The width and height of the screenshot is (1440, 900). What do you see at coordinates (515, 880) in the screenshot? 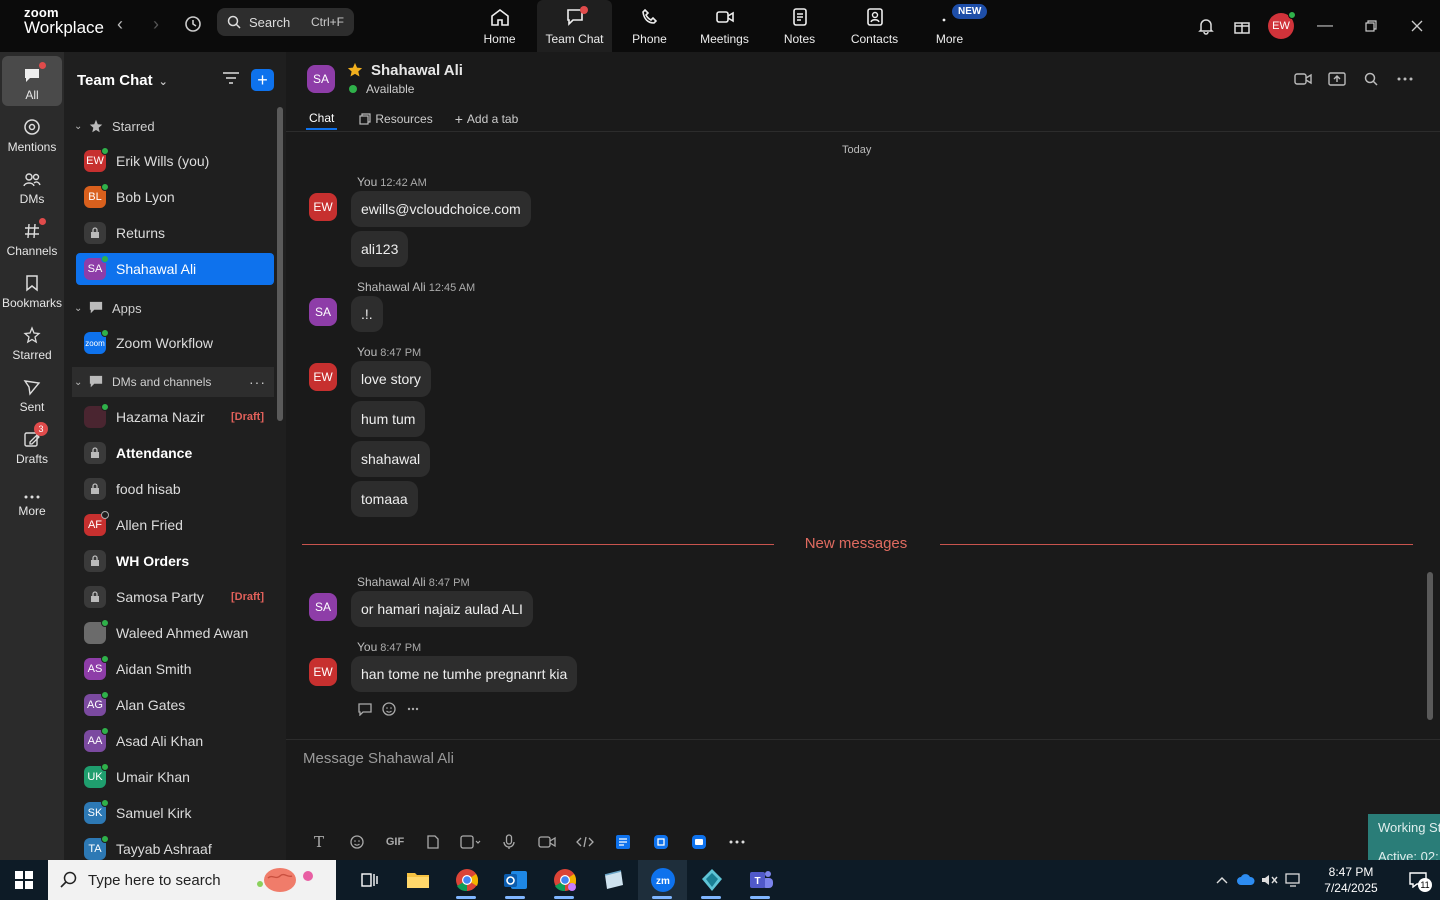
I see `outlook-icon` at bounding box center [515, 880].